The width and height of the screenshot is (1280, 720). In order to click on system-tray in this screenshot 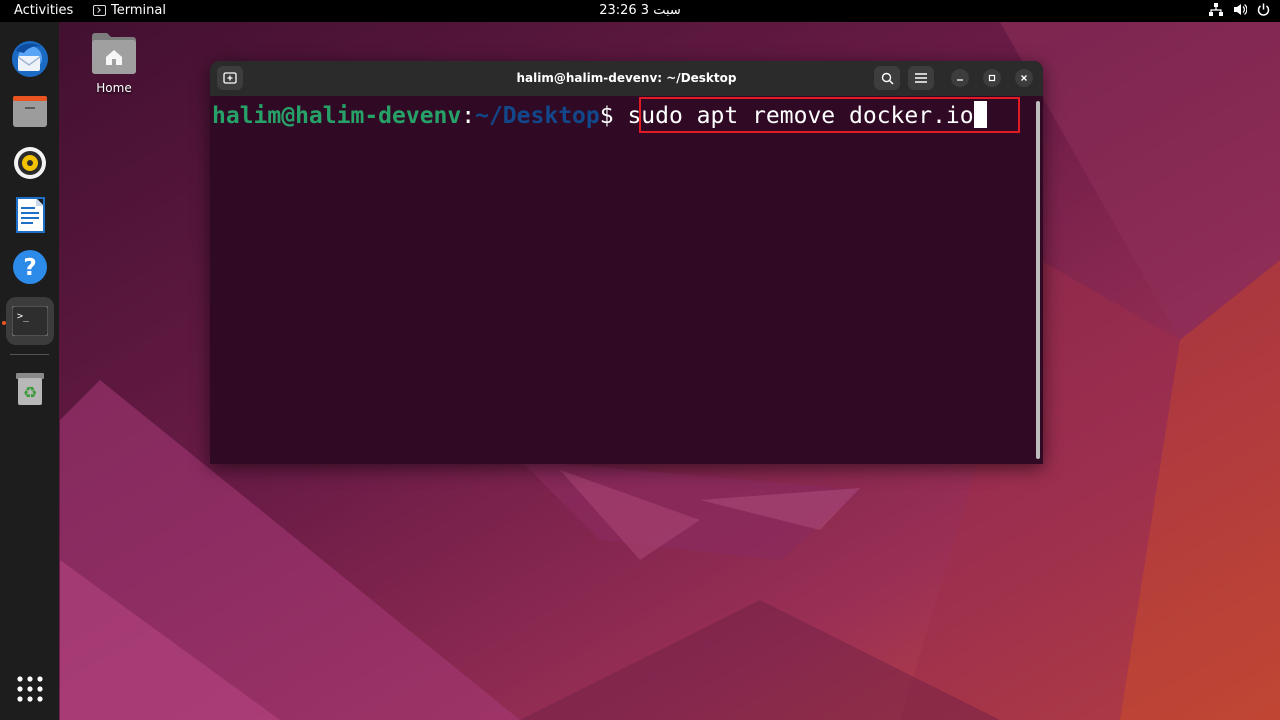, I will do `click(1239, 9)`.